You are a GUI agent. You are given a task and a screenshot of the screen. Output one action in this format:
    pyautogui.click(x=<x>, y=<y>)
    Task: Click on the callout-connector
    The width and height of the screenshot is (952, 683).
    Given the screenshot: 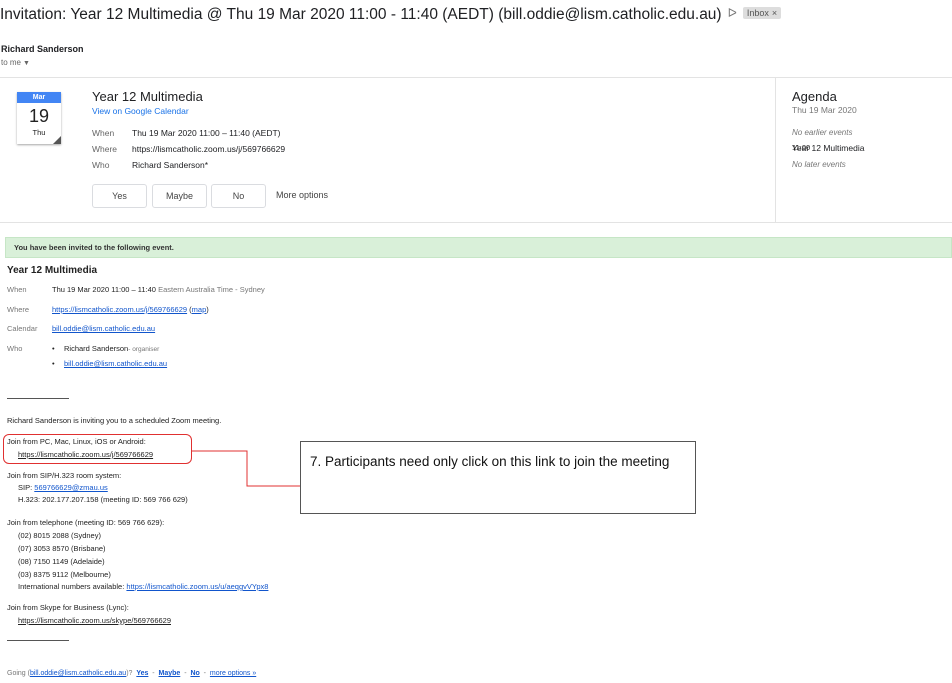 What is the action you would take?
    pyautogui.click(x=246, y=468)
    